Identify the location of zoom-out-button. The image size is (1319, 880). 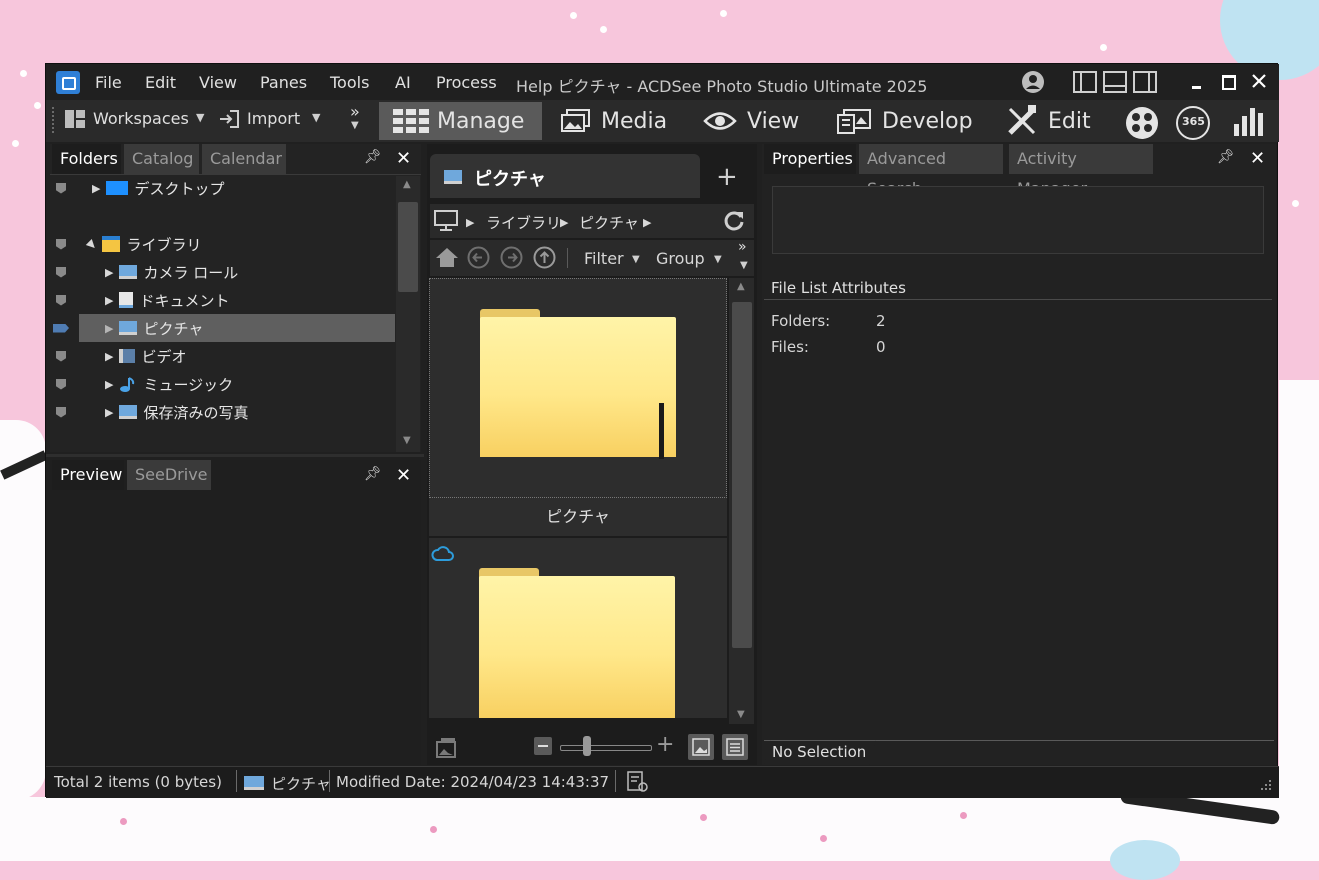
(543, 746).